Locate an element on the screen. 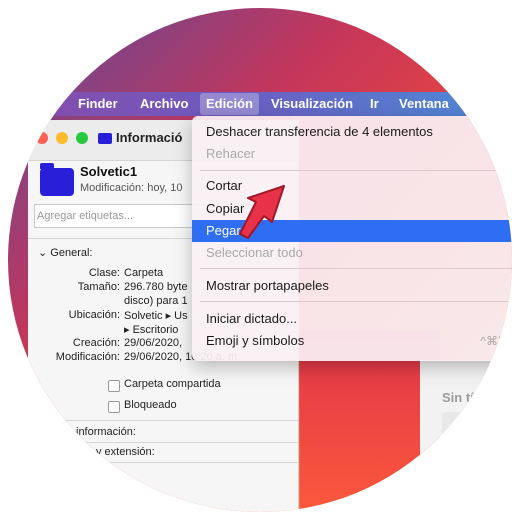 This screenshot has width=520, height=520. menu-ir: Ir is located at coordinates (374, 103).